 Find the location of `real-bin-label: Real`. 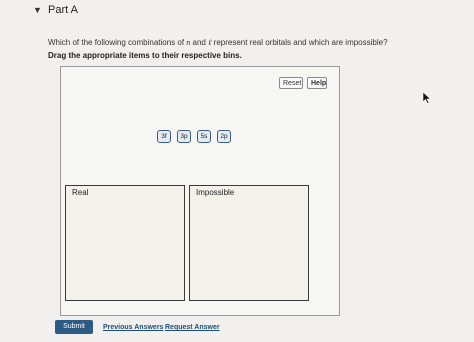

real-bin-label: Real is located at coordinates (80, 192).